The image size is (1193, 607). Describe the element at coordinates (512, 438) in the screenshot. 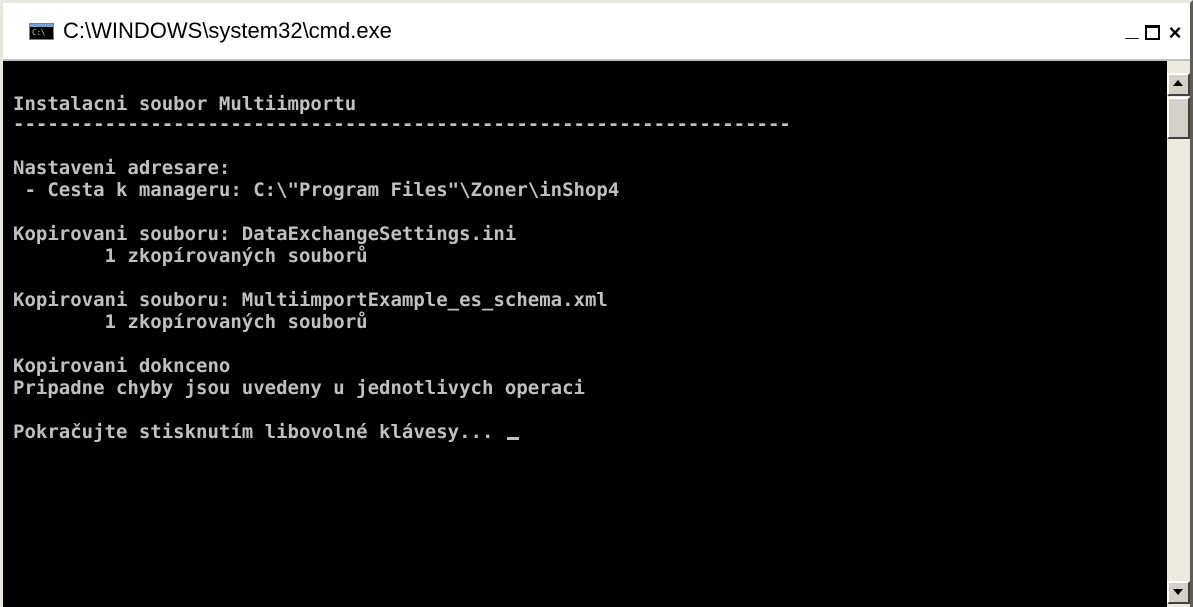

I see `text-cursor` at that location.